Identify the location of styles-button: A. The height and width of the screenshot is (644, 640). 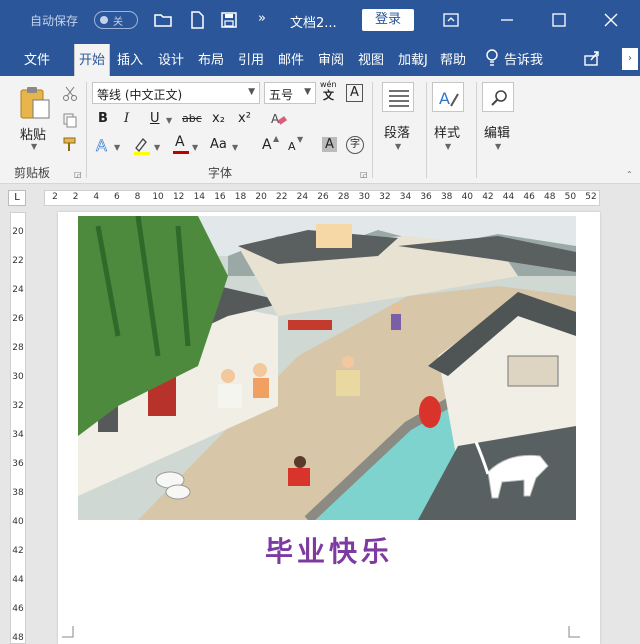
(448, 97).